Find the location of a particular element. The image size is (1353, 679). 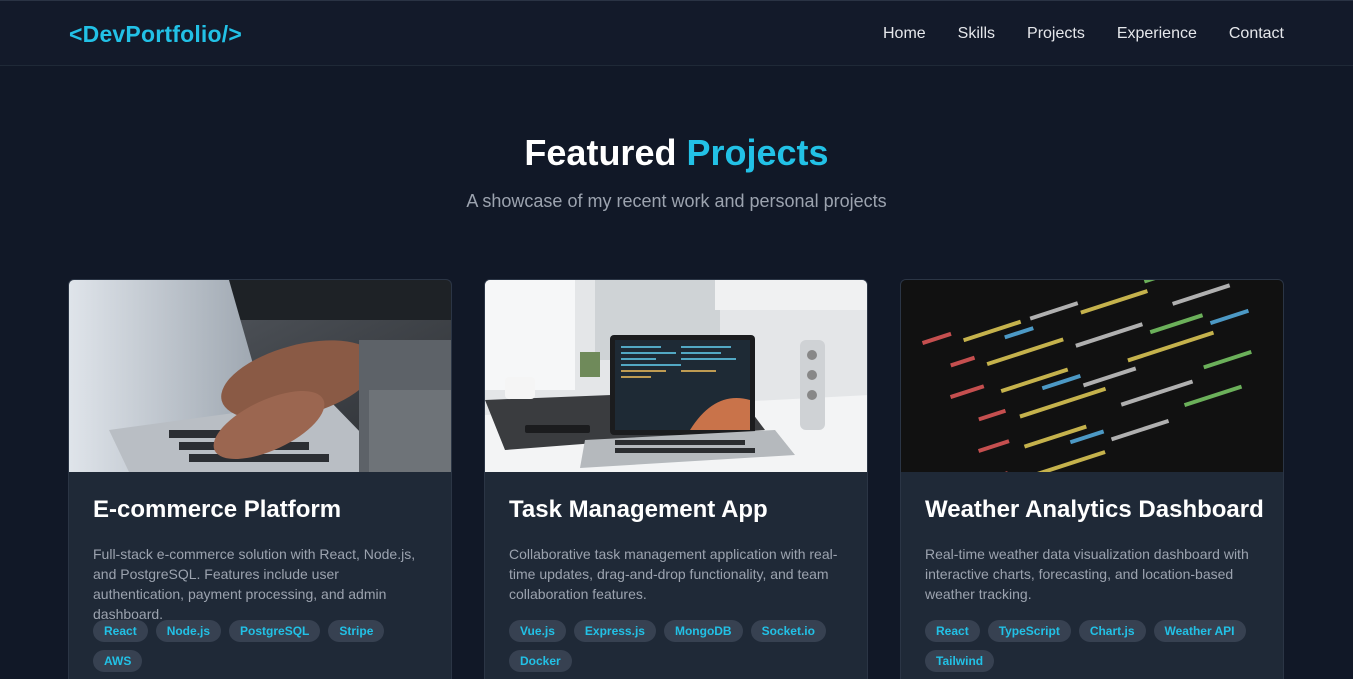

logo: <DevPortfolio/> is located at coordinates (155, 34).